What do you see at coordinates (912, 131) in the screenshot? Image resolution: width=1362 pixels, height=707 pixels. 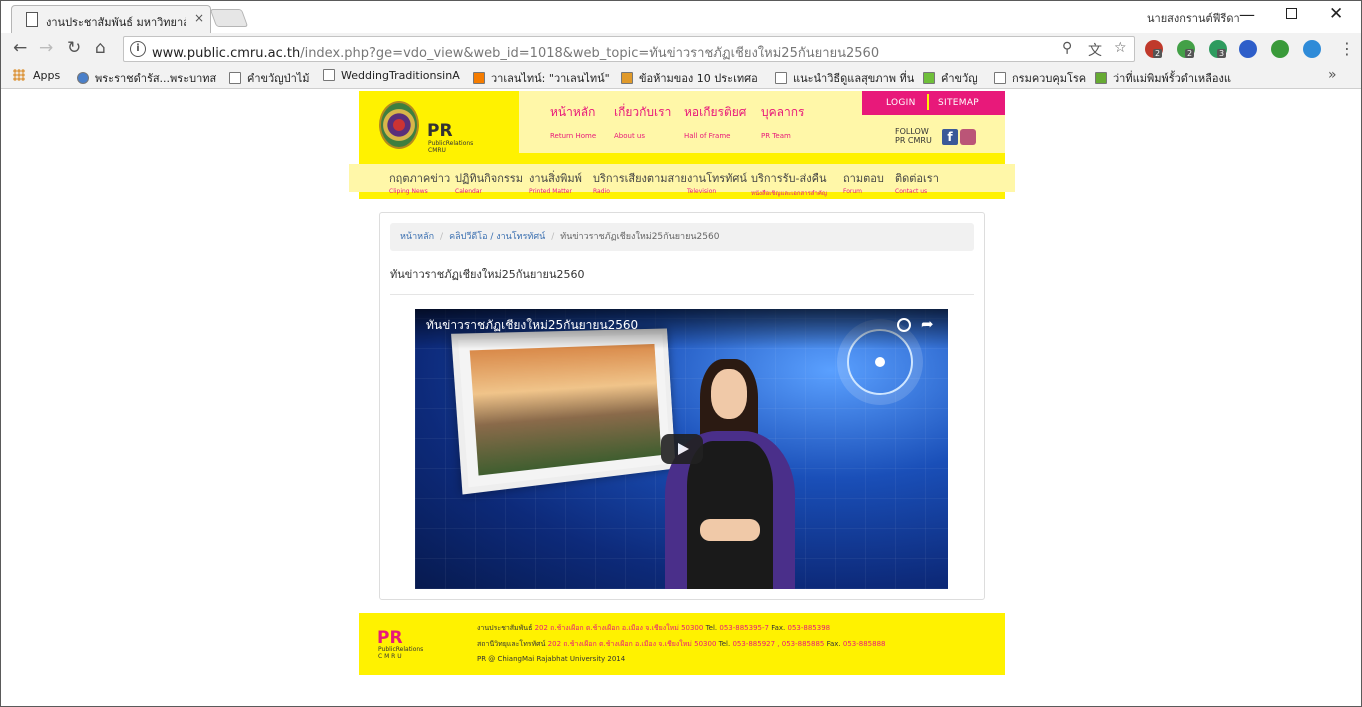 I see `follow-line-1: FOLLOW` at bounding box center [912, 131].